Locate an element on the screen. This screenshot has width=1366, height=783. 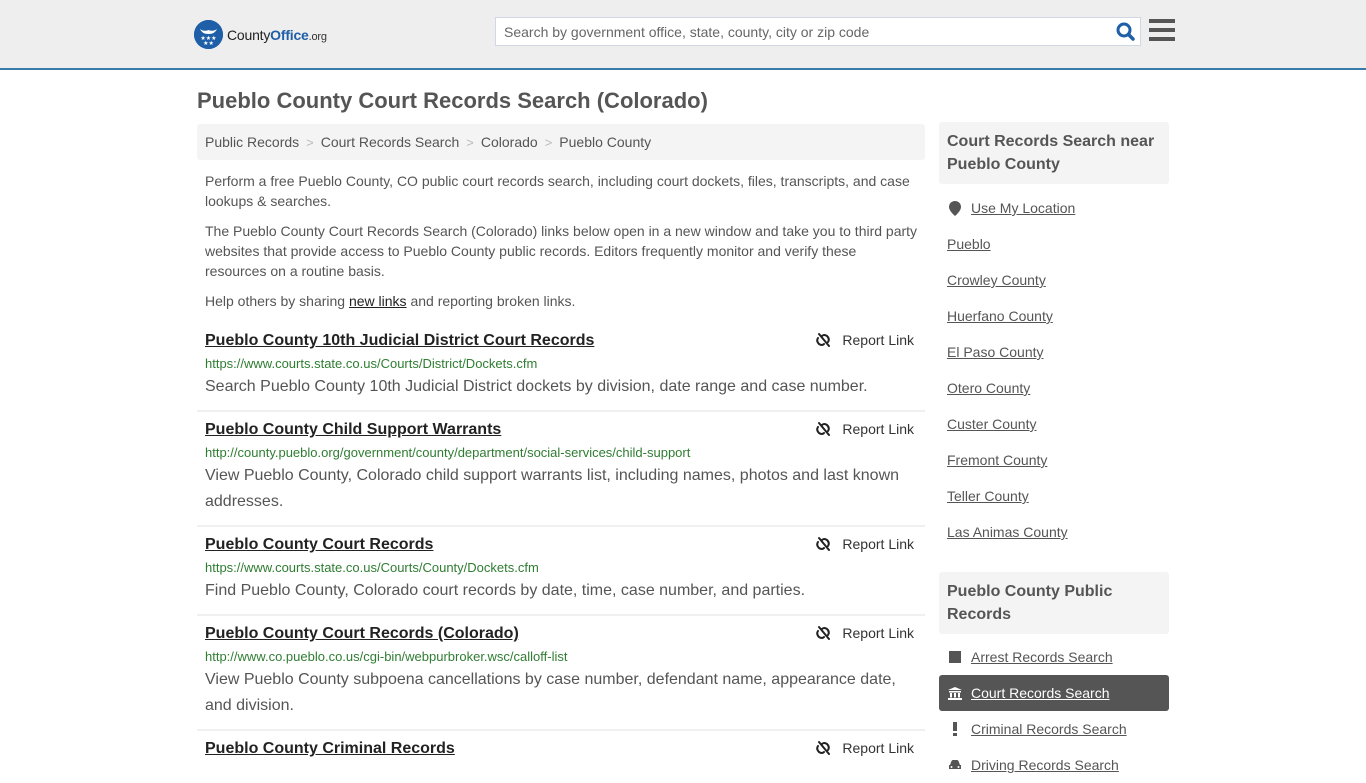
nearby-link-crowley-county: Crowley County is located at coordinates (996, 280).